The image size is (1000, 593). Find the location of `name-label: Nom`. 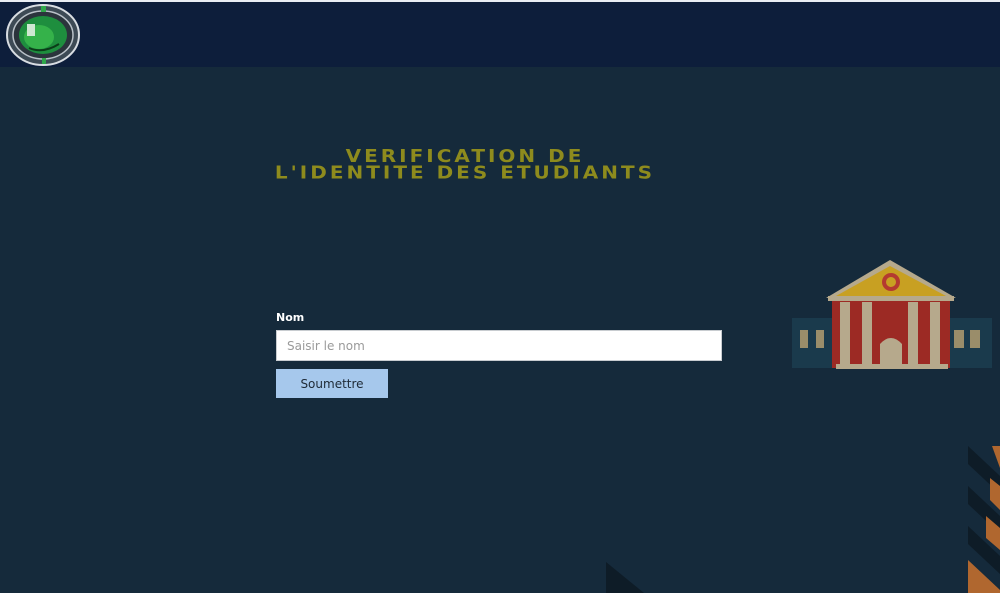

name-label: Nom is located at coordinates (290, 317).